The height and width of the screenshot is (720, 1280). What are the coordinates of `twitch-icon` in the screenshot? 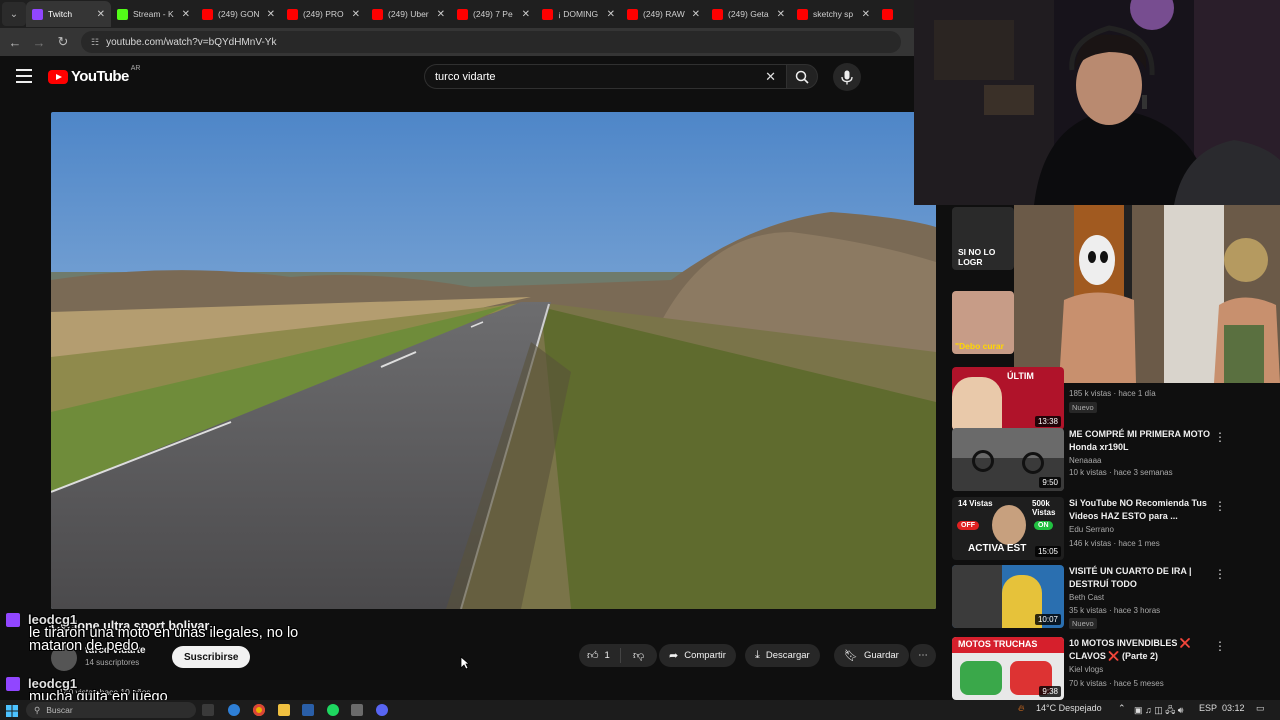 It's located at (13, 683).